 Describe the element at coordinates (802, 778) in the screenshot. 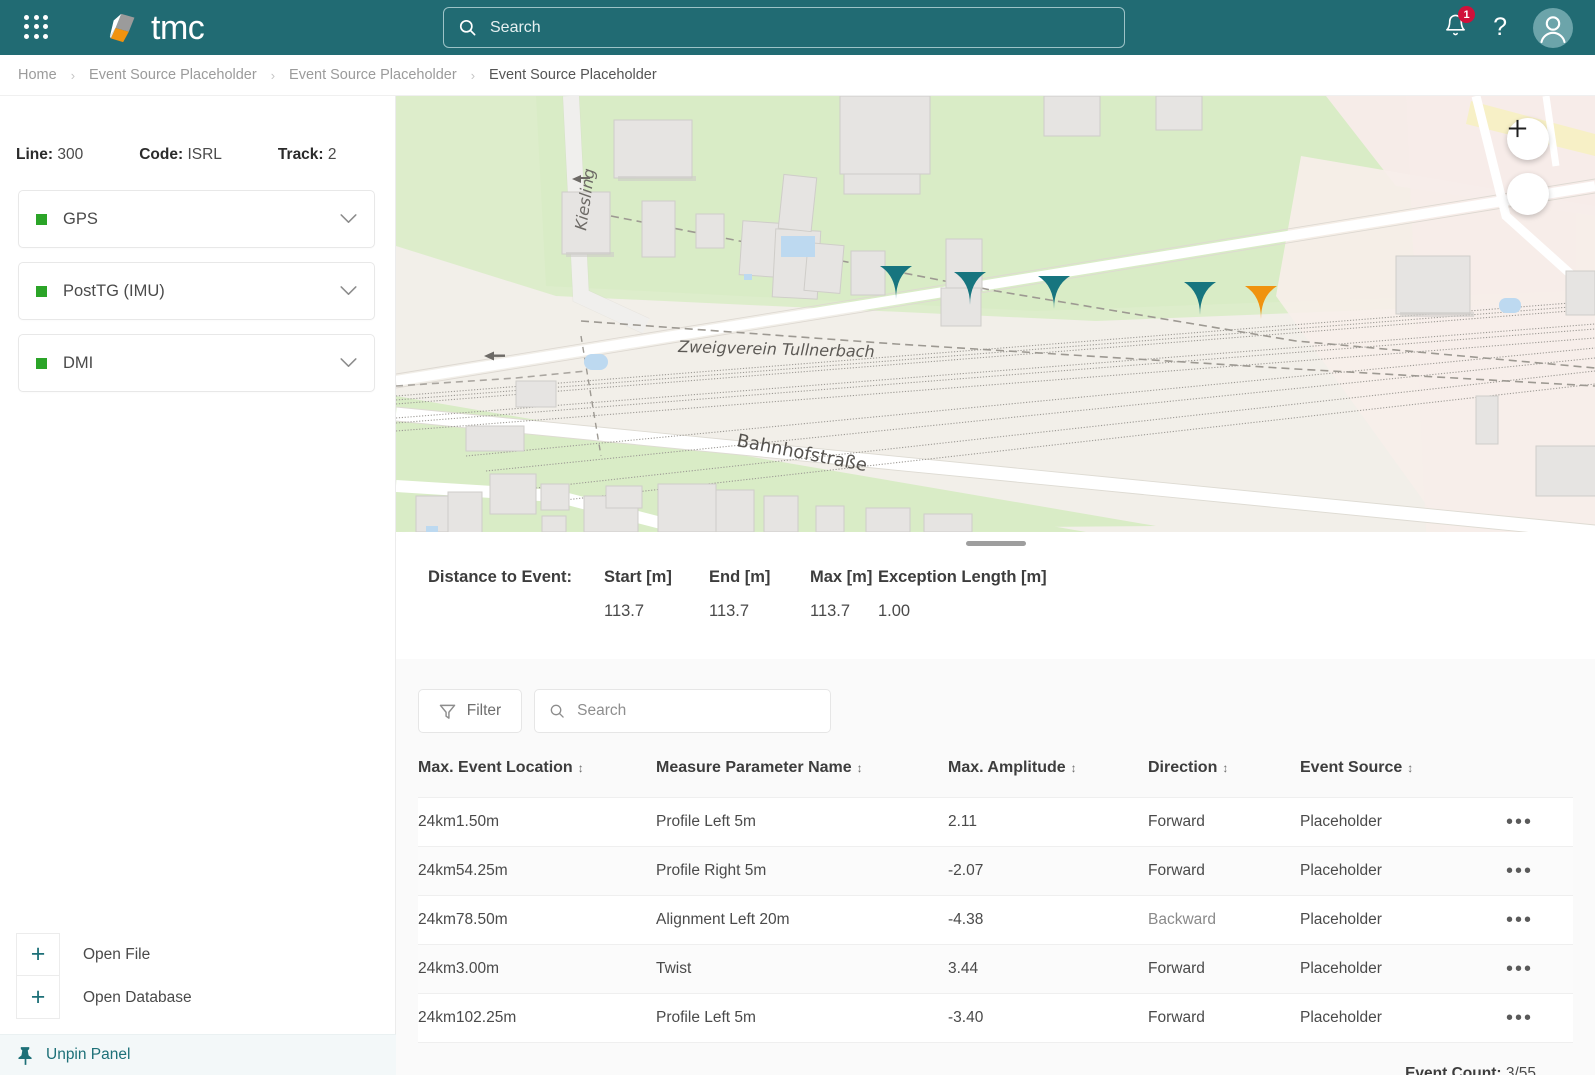

I see `column-header-measure-parameter-name: Measure Parameter Name ↕` at that location.